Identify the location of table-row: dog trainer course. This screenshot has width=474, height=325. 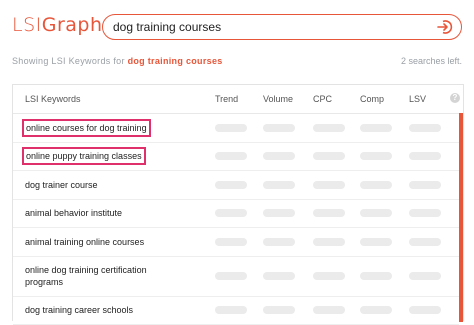
(236, 185).